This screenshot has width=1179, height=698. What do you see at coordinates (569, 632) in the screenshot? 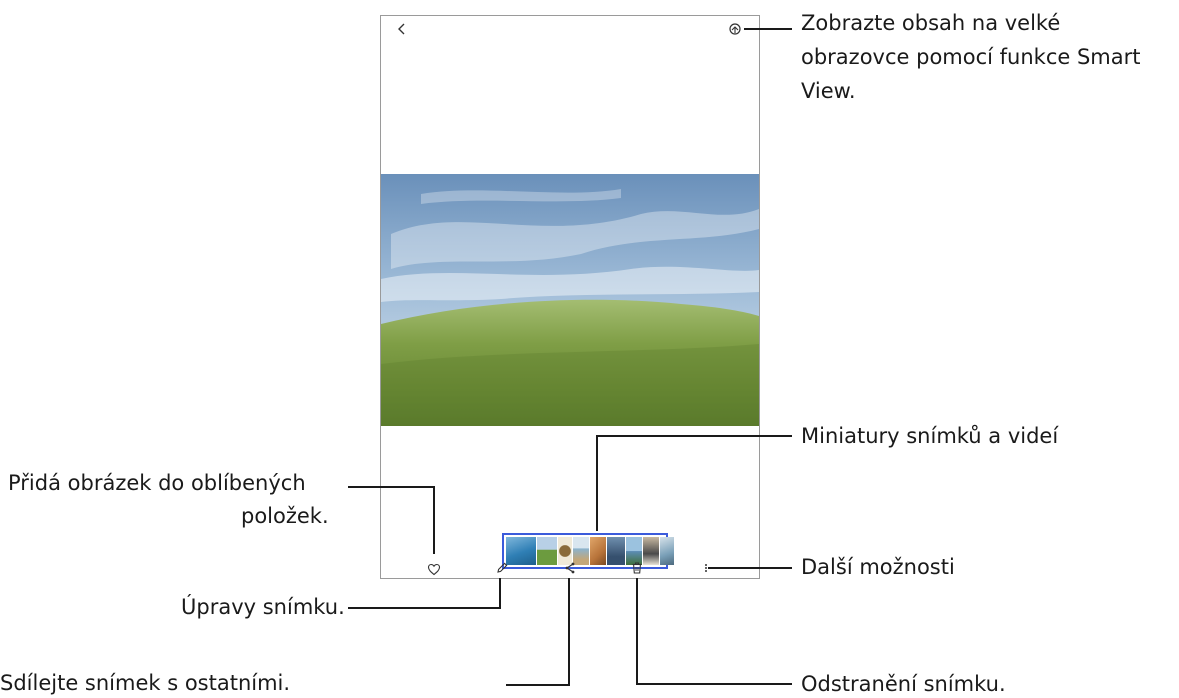
I see `callout-line-share-v` at bounding box center [569, 632].